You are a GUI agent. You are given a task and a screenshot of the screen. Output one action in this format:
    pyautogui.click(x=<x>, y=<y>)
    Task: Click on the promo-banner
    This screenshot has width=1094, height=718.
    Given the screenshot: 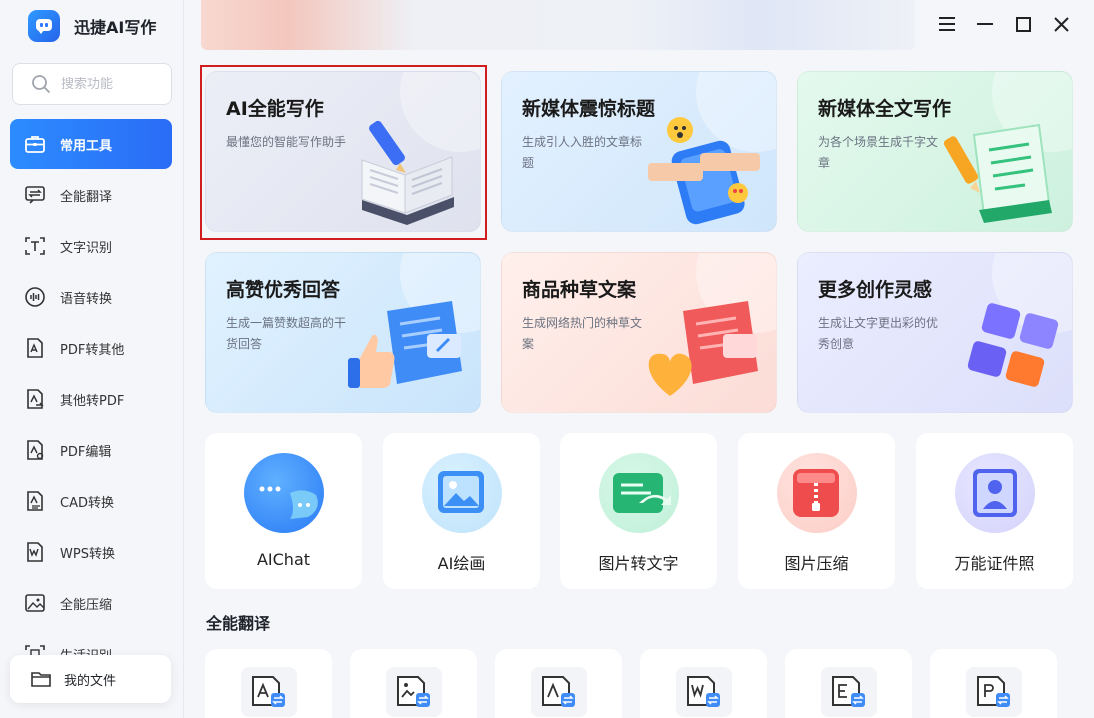 What is the action you would take?
    pyautogui.click(x=558, y=25)
    